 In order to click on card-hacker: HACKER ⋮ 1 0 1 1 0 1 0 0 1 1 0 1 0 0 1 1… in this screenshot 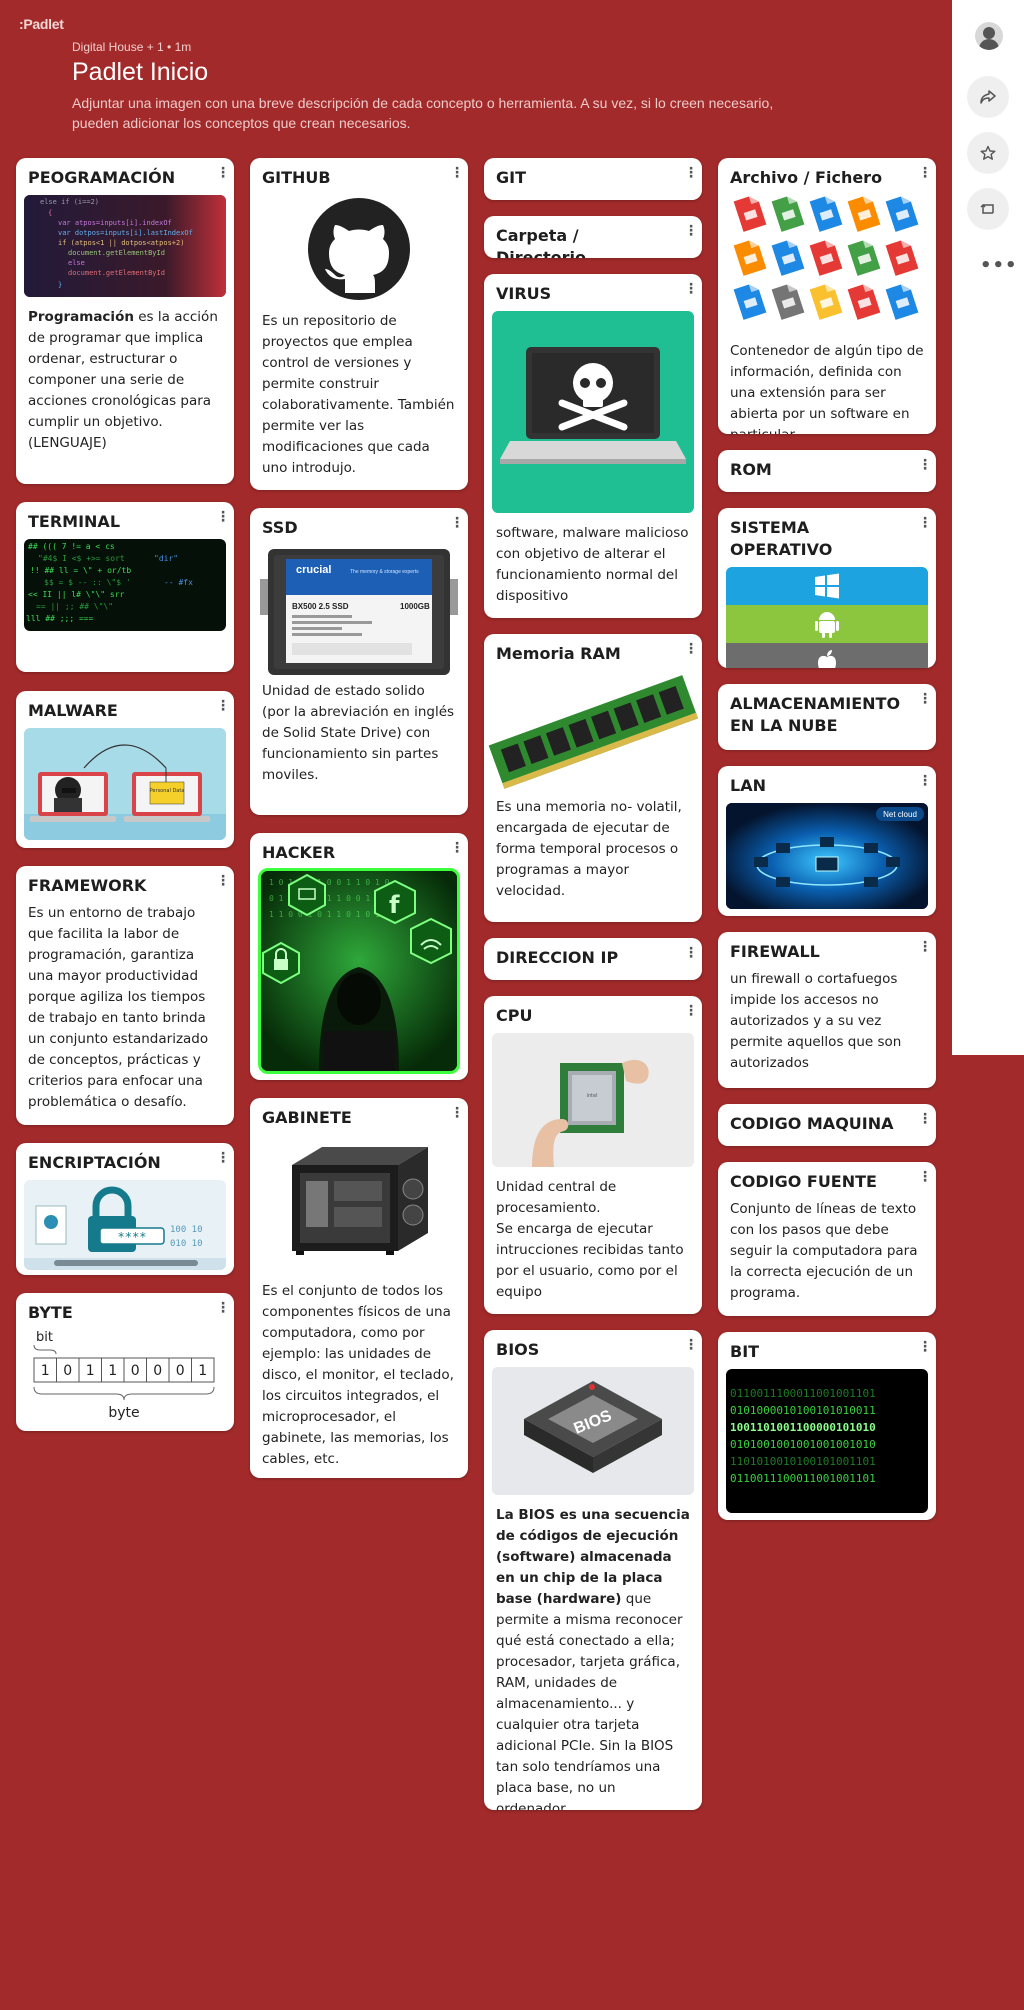, I will do `click(359, 956)`.